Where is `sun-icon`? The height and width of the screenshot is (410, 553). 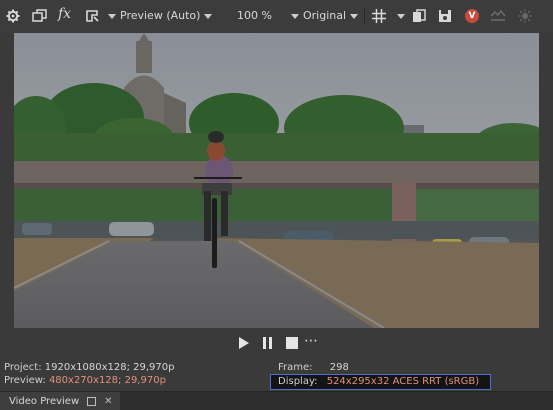
sun-icon is located at coordinates (525, 16).